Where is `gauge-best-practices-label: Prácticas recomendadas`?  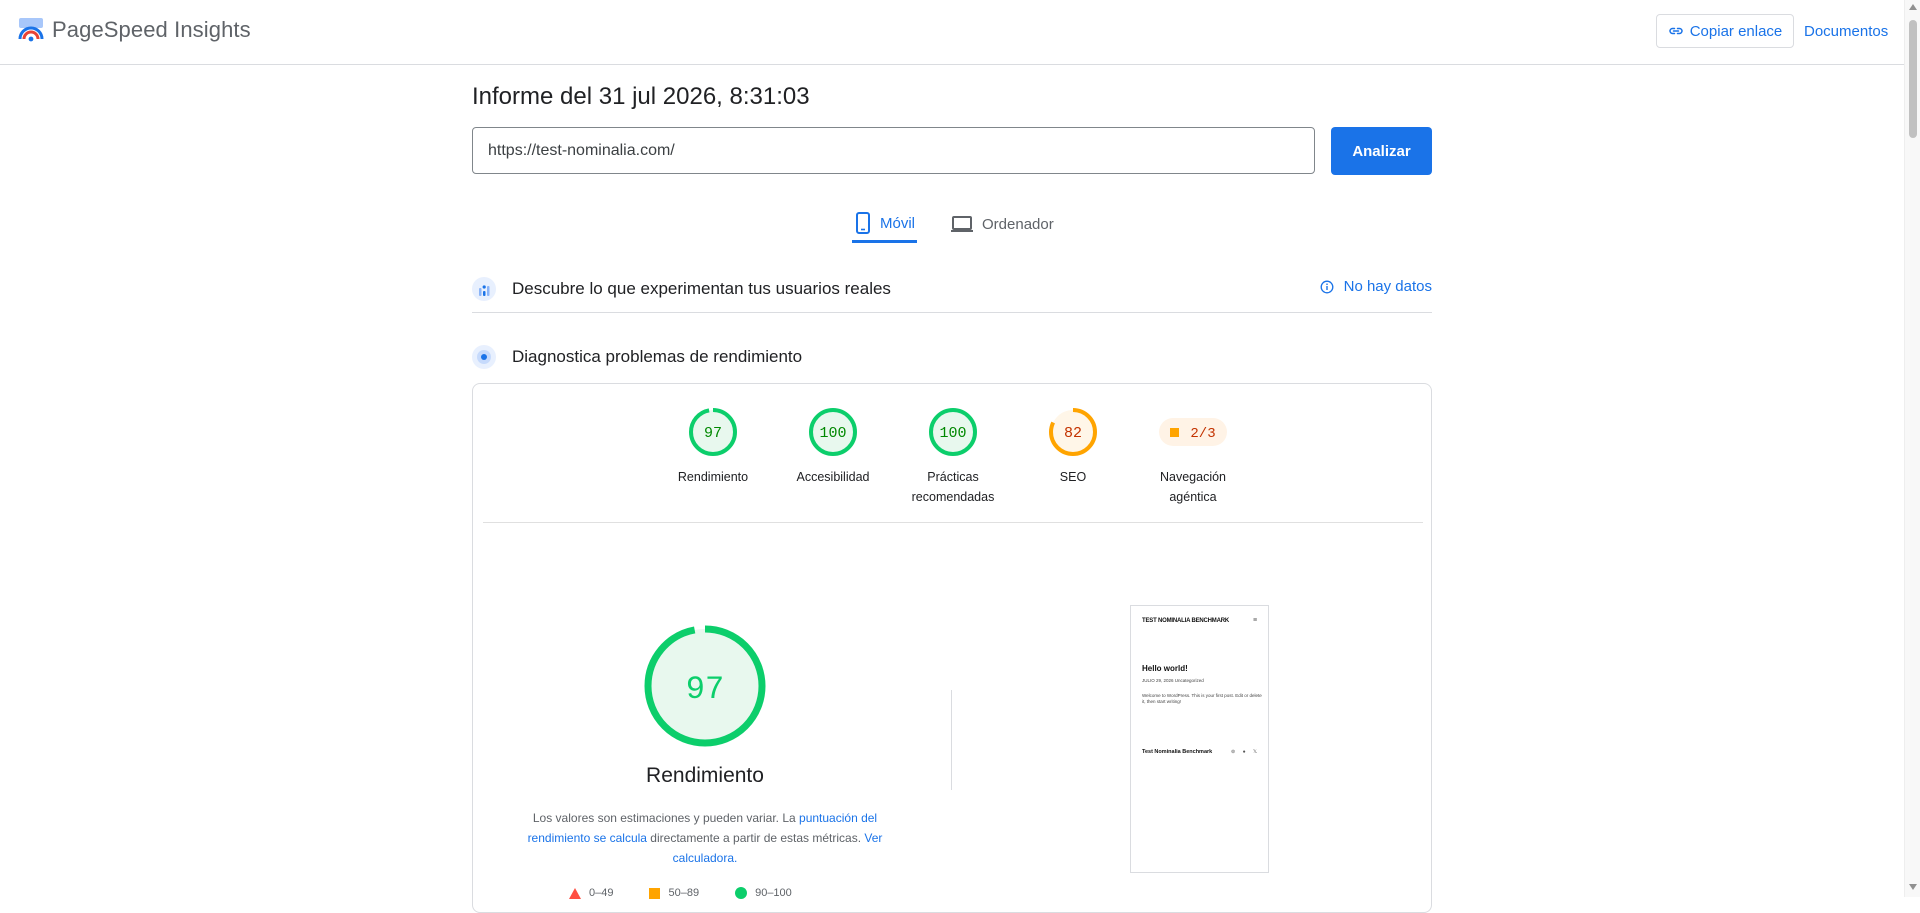
gauge-best-practices-label: Prácticas recomendadas is located at coordinates (953, 487).